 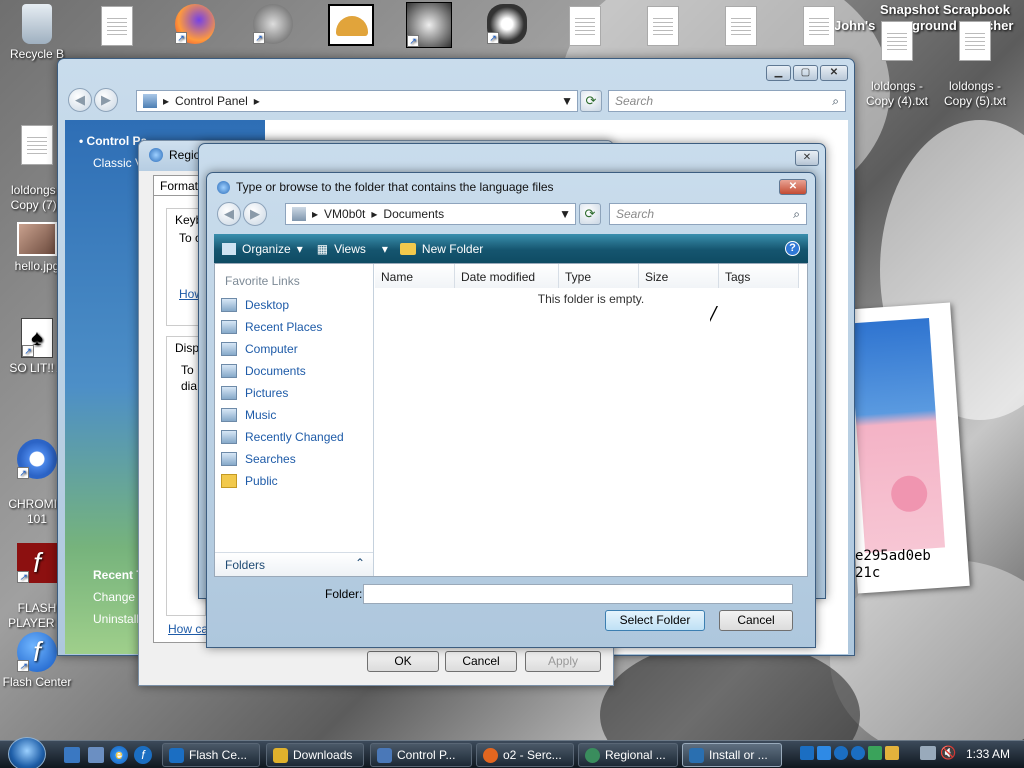 What do you see at coordinates (948, 753) in the screenshot?
I see `volume-muted-icon: 🔇` at bounding box center [948, 753].